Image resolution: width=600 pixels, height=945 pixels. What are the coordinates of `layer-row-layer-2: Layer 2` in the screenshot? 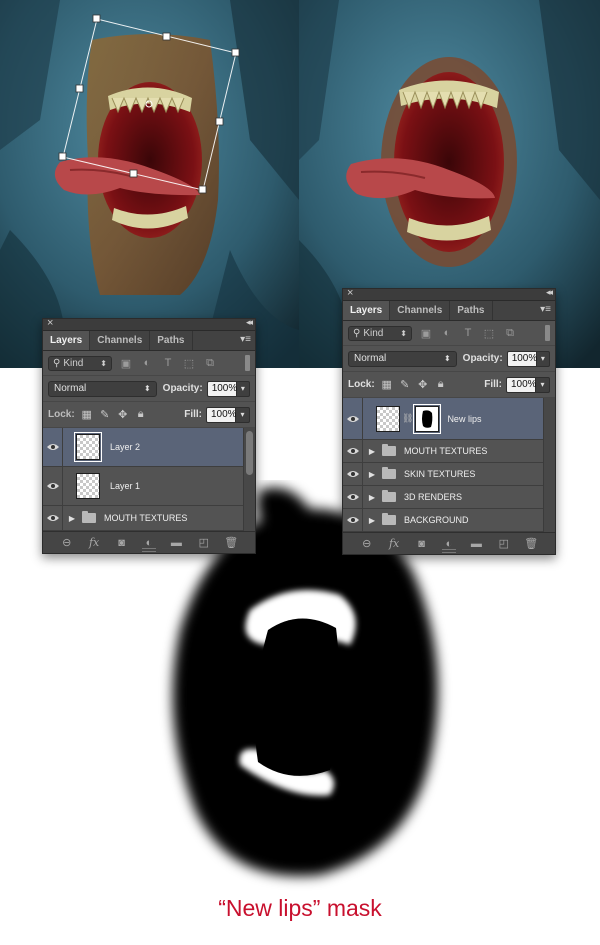 It's located at (143, 447).